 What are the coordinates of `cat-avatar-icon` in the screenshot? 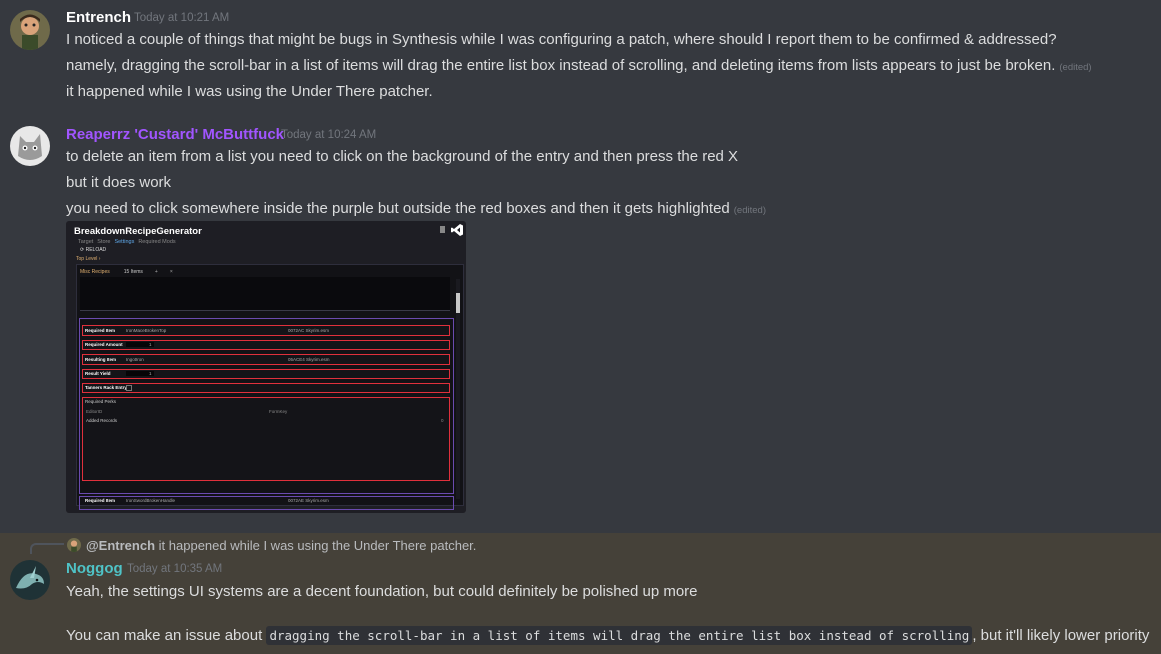 It's located at (30, 146).